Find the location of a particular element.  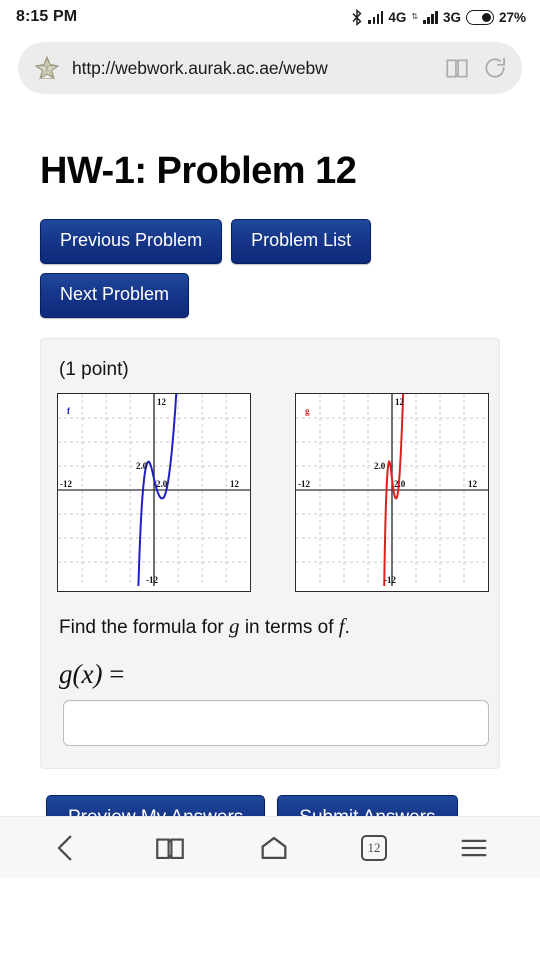

battery-percent: 27% is located at coordinates (512, 17).